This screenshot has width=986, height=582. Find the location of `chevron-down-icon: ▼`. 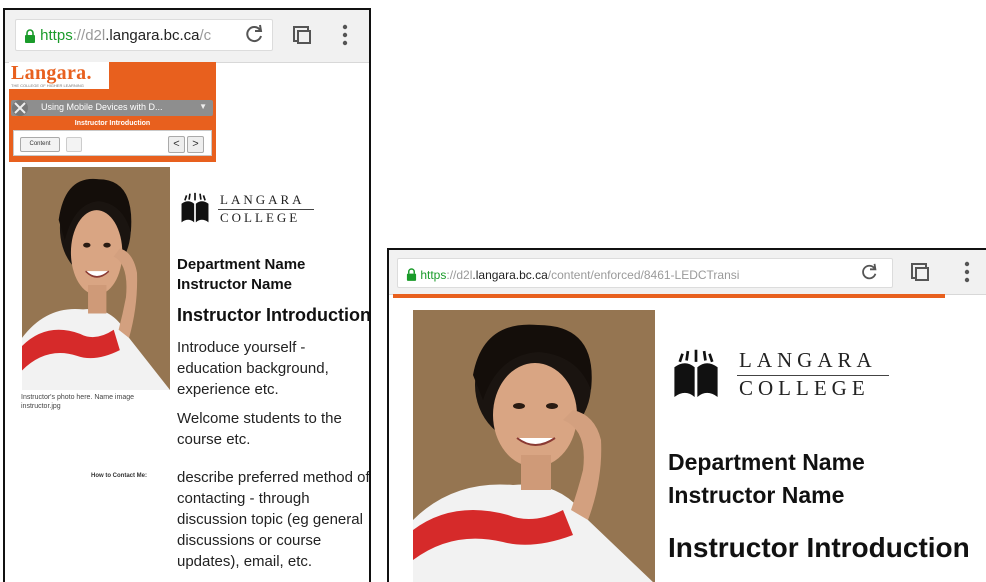

chevron-down-icon: ▼ is located at coordinates (203, 106).